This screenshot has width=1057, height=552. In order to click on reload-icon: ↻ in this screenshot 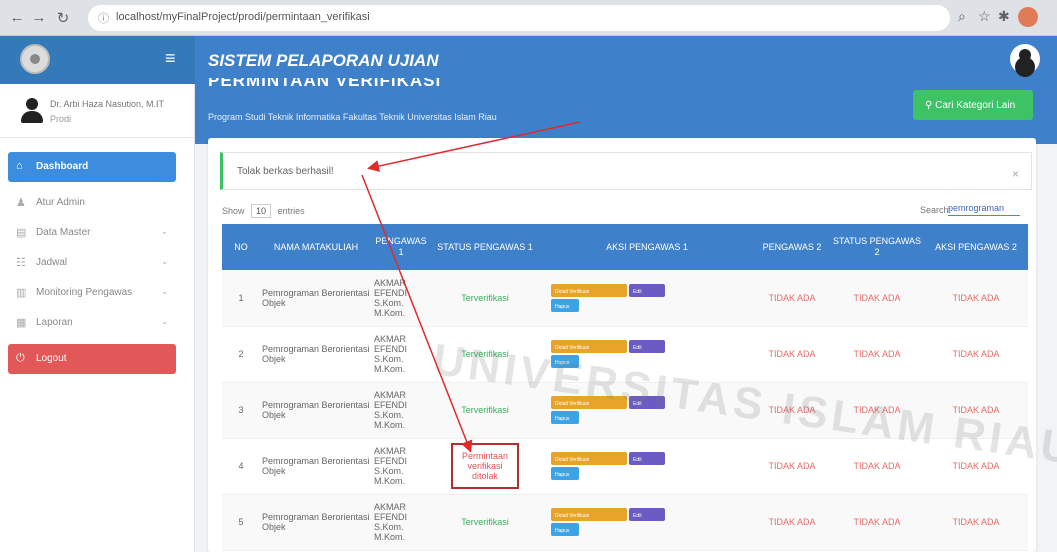, I will do `click(63, 18)`.